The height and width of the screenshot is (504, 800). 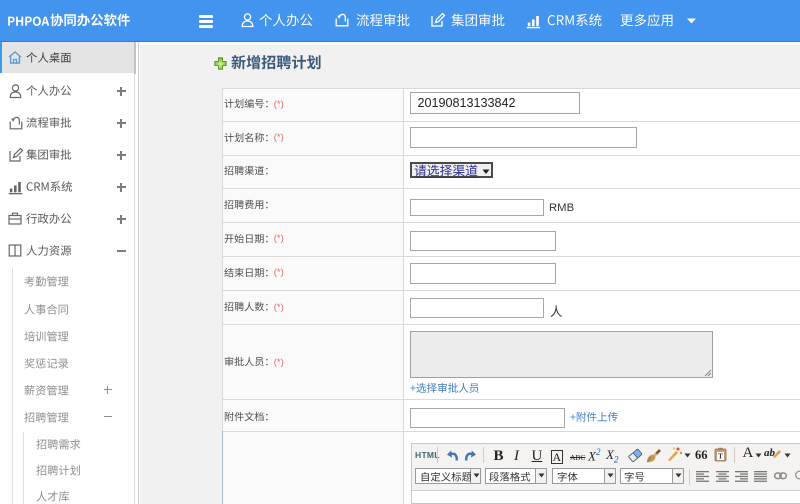 I want to click on svg-text: T, so click(x=720, y=457).